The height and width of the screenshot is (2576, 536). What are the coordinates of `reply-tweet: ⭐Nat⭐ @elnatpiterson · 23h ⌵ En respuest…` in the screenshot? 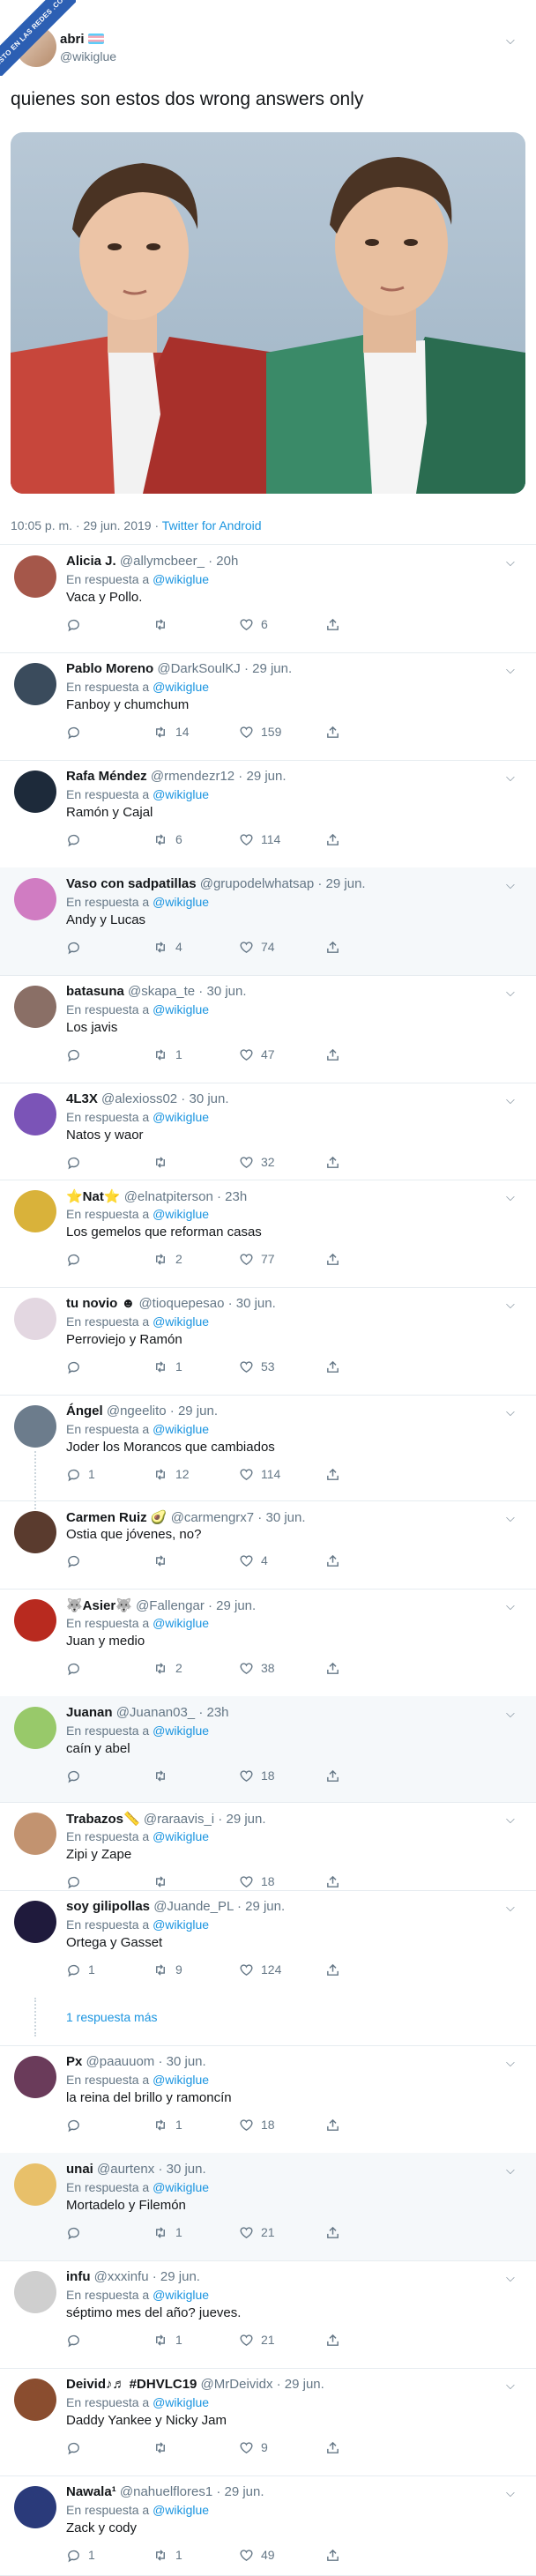 It's located at (268, 1233).